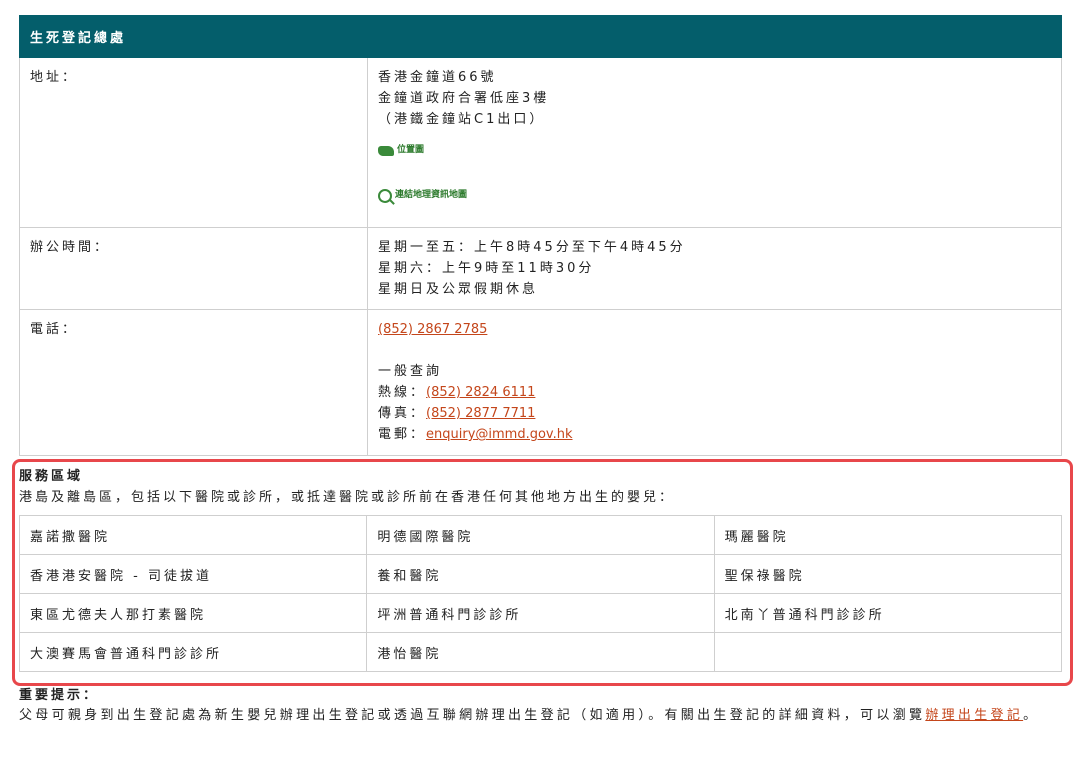  What do you see at coordinates (486, 268) in the screenshot?
I see `hours-line: 星期六：上午9時至11時30分` at bounding box center [486, 268].